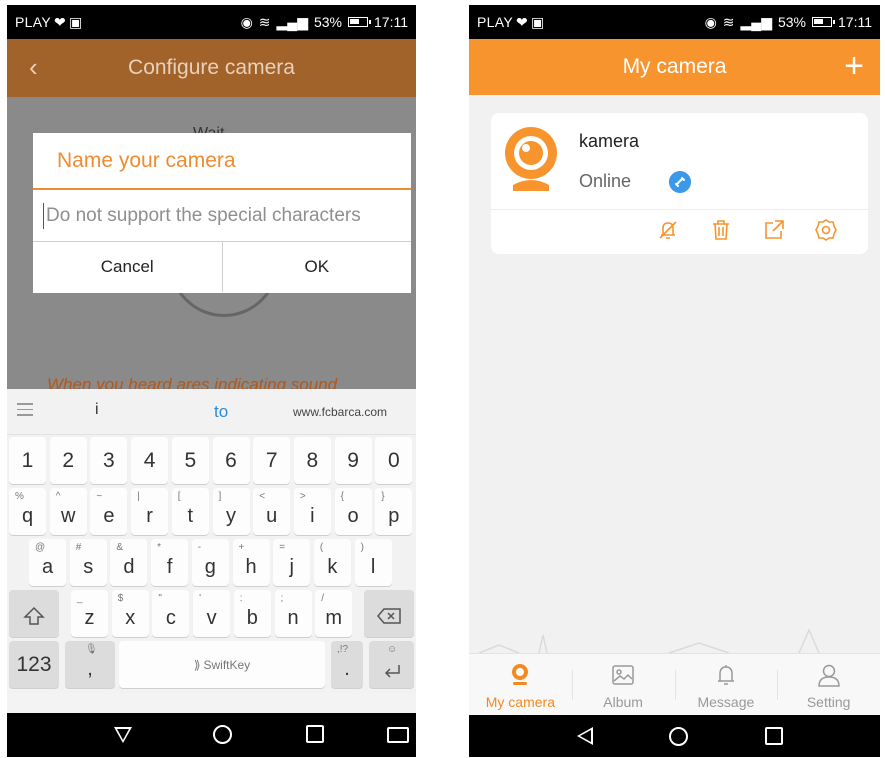  Describe the element at coordinates (398, 735) in the screenshot. I see `keyboard-switch-icon` at that location.